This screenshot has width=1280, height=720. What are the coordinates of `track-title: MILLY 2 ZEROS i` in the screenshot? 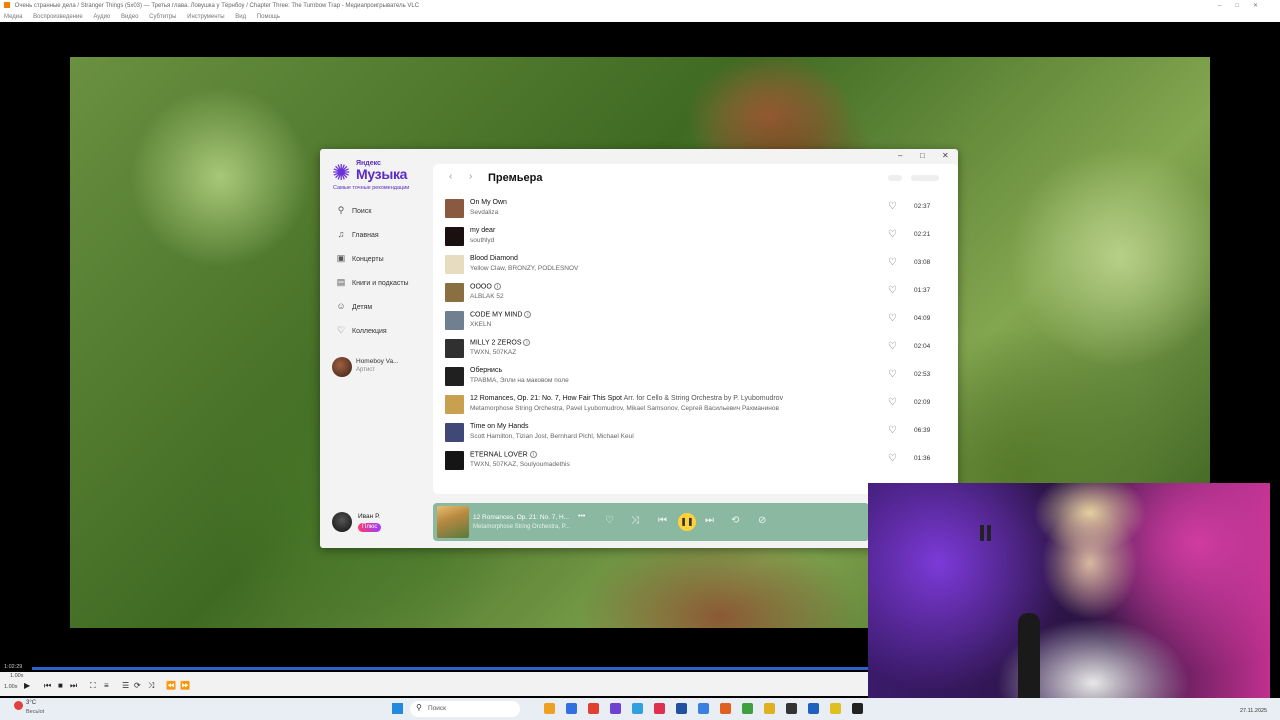 It's located at (500, 342).